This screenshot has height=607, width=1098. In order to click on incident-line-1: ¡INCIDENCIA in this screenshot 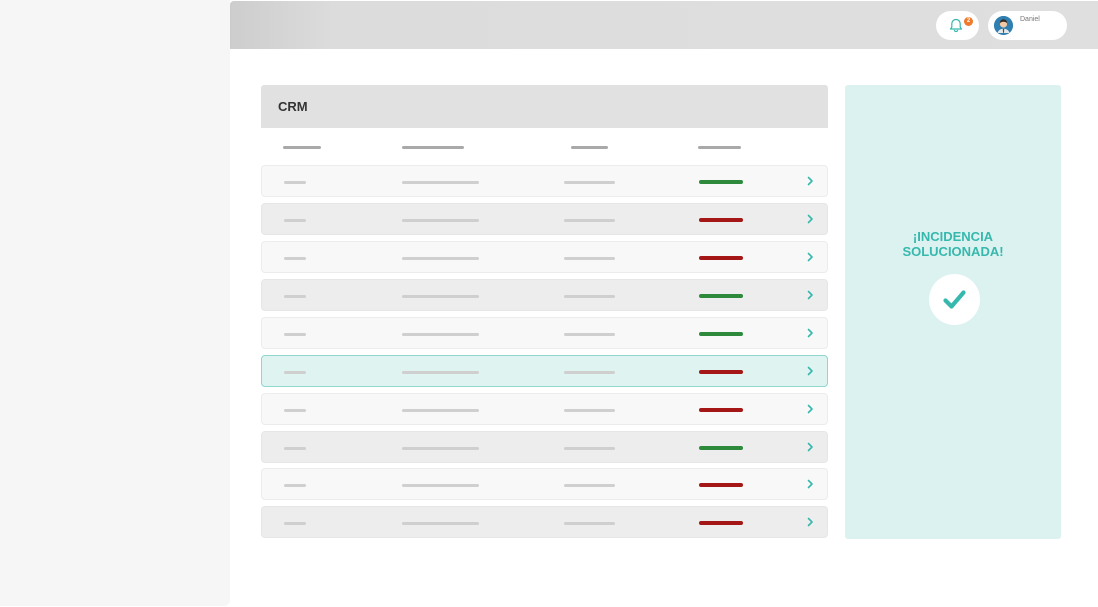, I will do `click(953, 236)`.